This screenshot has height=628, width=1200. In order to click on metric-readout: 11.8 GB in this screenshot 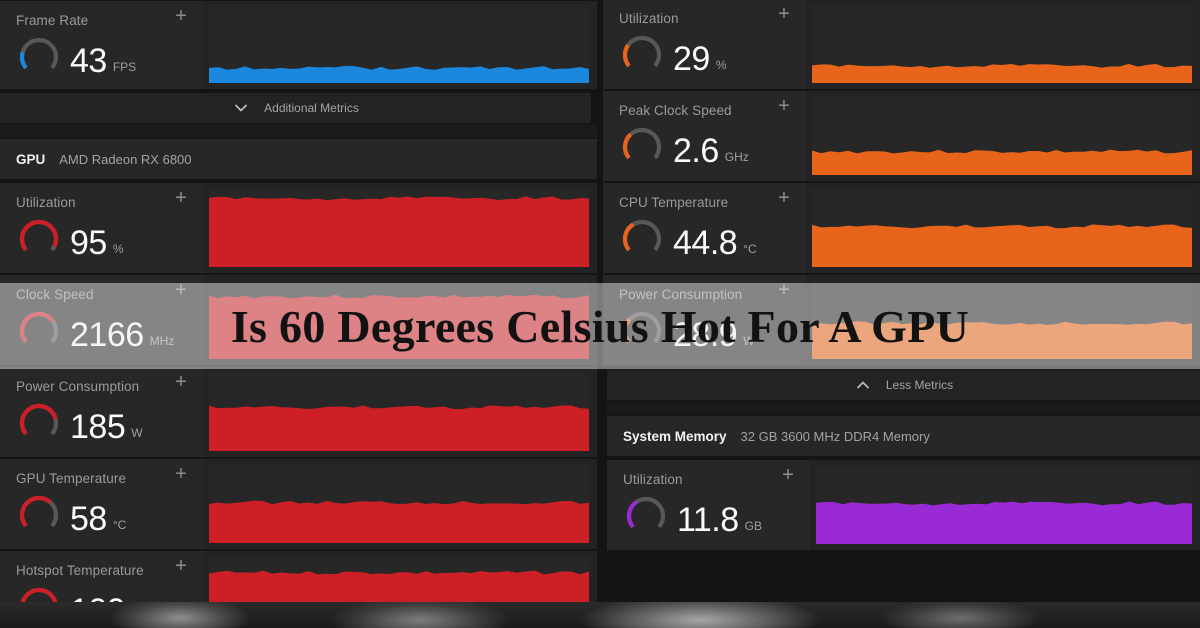, I will do `click(711, 516)`.